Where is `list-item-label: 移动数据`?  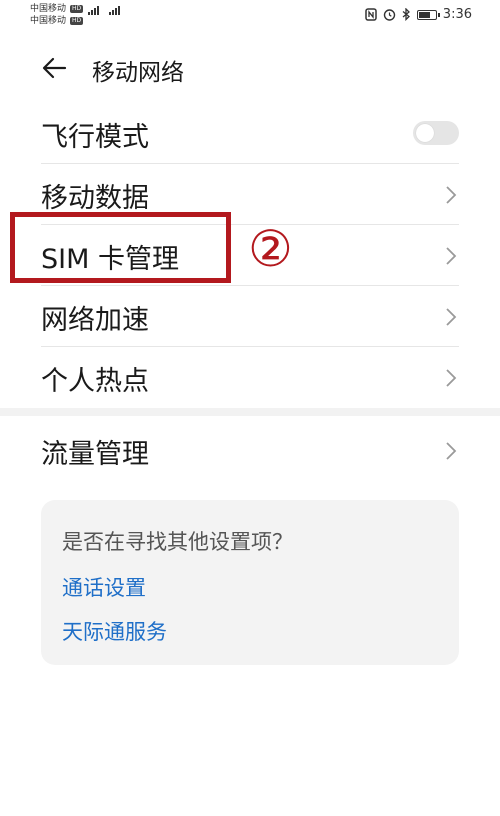 list-item-label: 移动数据 is located at coordinates (95, 198).